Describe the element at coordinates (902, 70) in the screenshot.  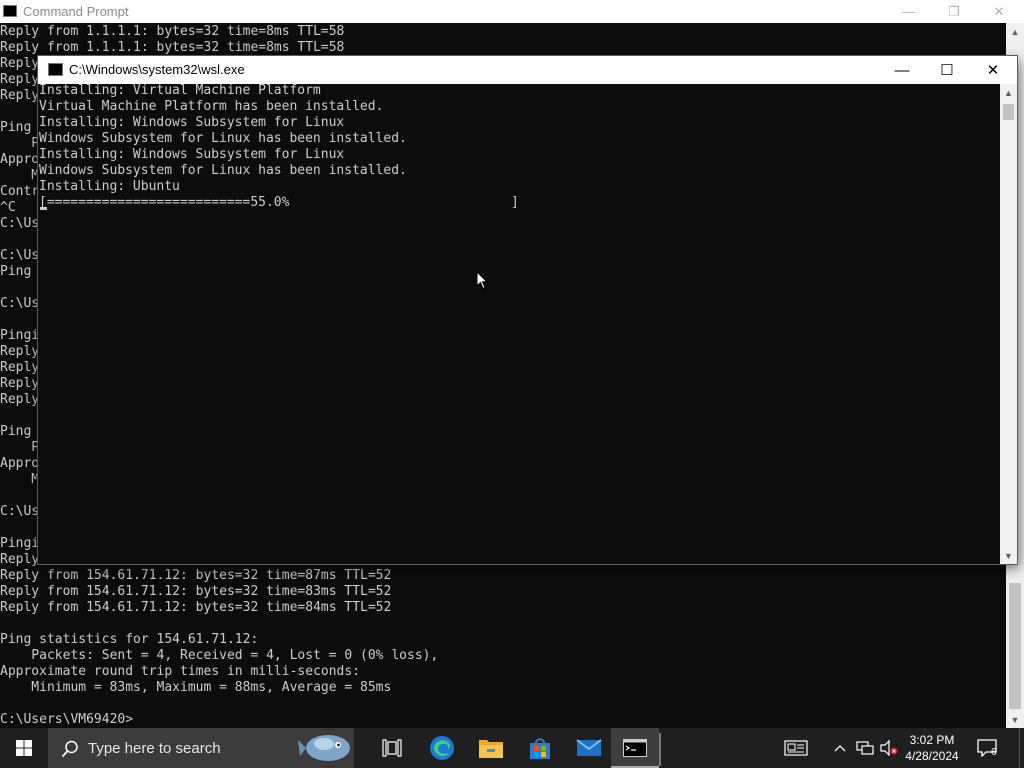
I see `wsl-minimize-button: —` at that location.